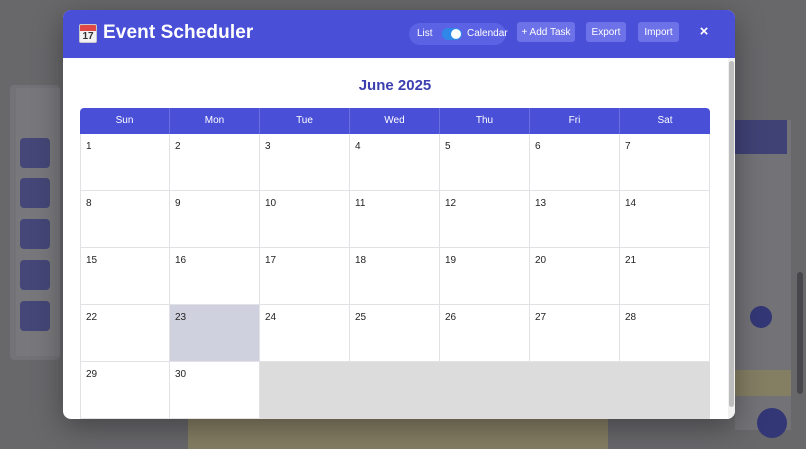 The image size is (806, 449). What do you see at coordinates (215, 121) in the screenshot?
I see `weekday-header: Mon` at bounding box center [215, 121].